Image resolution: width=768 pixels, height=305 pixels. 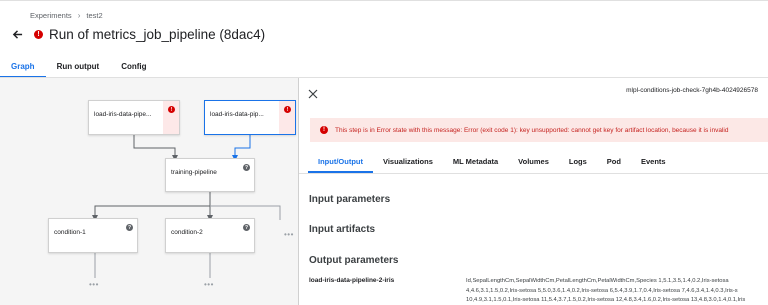 What do you see at coordinates (653, 163) in the screenshot?
I see `tab-events: Events` at bounding box center [653, 163].